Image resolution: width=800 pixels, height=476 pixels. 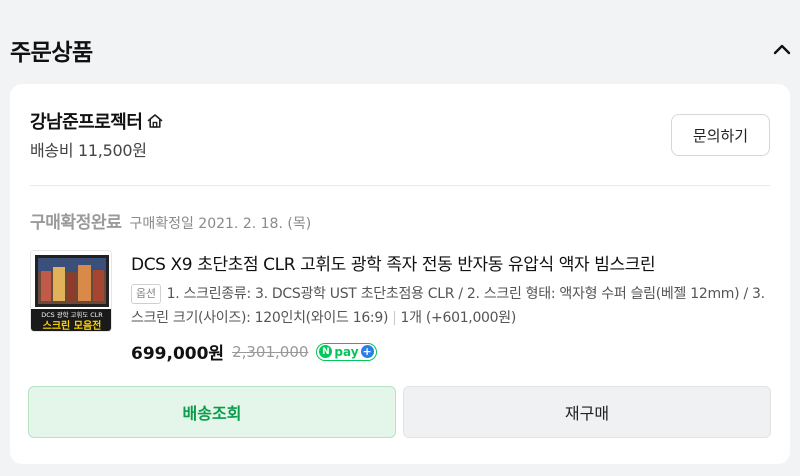 I want to click on thumb-caption-bottom: 스크린 모음전, so click(x=72, y=325).